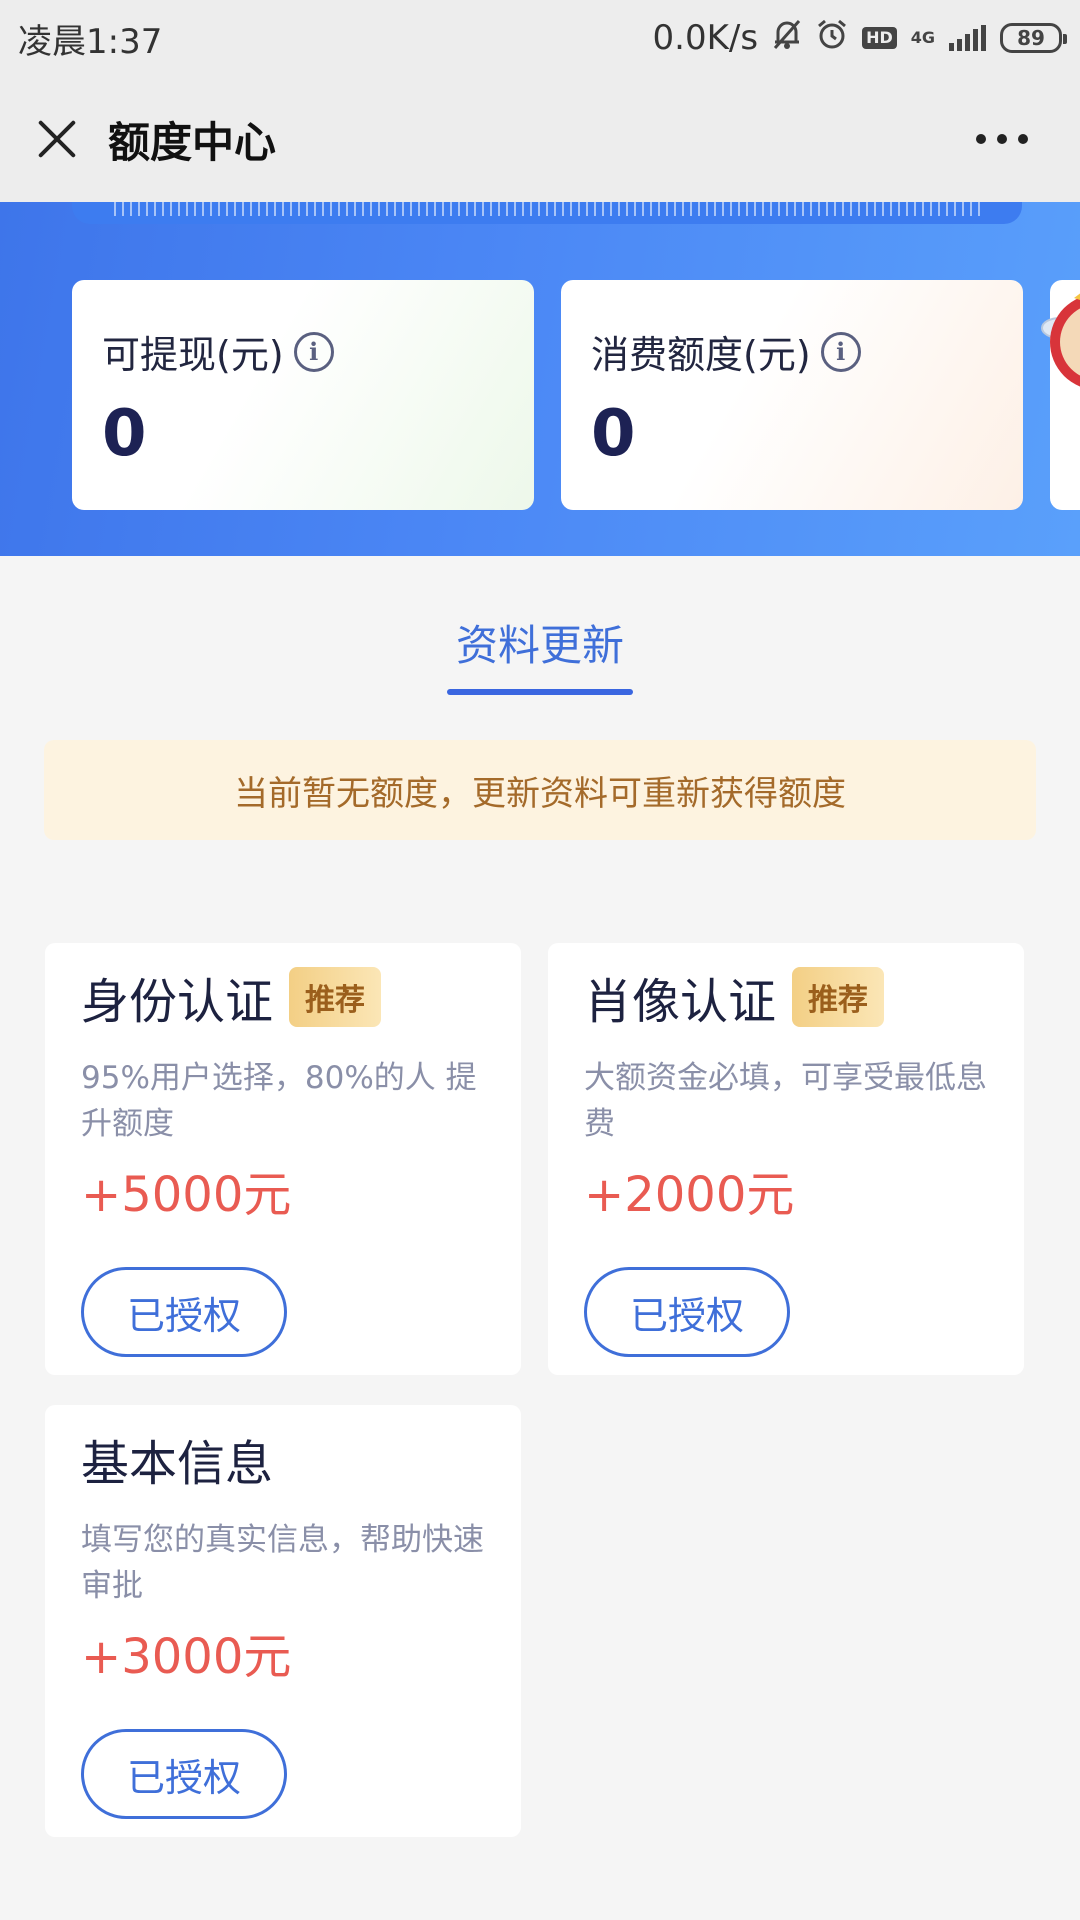 Image resolution: width=1080 pixels, height=1920 pixels. What do you see at coordinates (283, 1621) in the screenshot?
I see `basic-info-card: 基本信息 填写您的真实信息，帮助快速审批 +3000元 已授权` at bounding box center [283, 1621].